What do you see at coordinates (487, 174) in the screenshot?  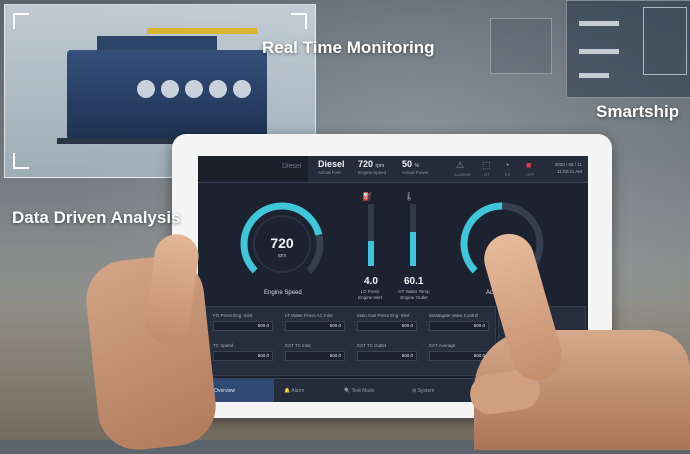 I see `gt-icon-label: GT` at bounding box center [487, 174].